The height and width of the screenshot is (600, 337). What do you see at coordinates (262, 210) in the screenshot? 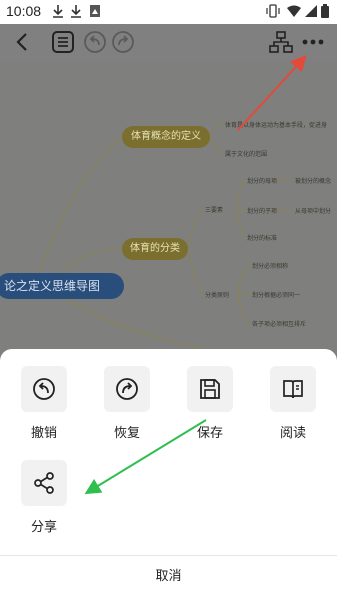
I see `mindmap-leaf: 划分的子项` at bounding box center [262, 210].